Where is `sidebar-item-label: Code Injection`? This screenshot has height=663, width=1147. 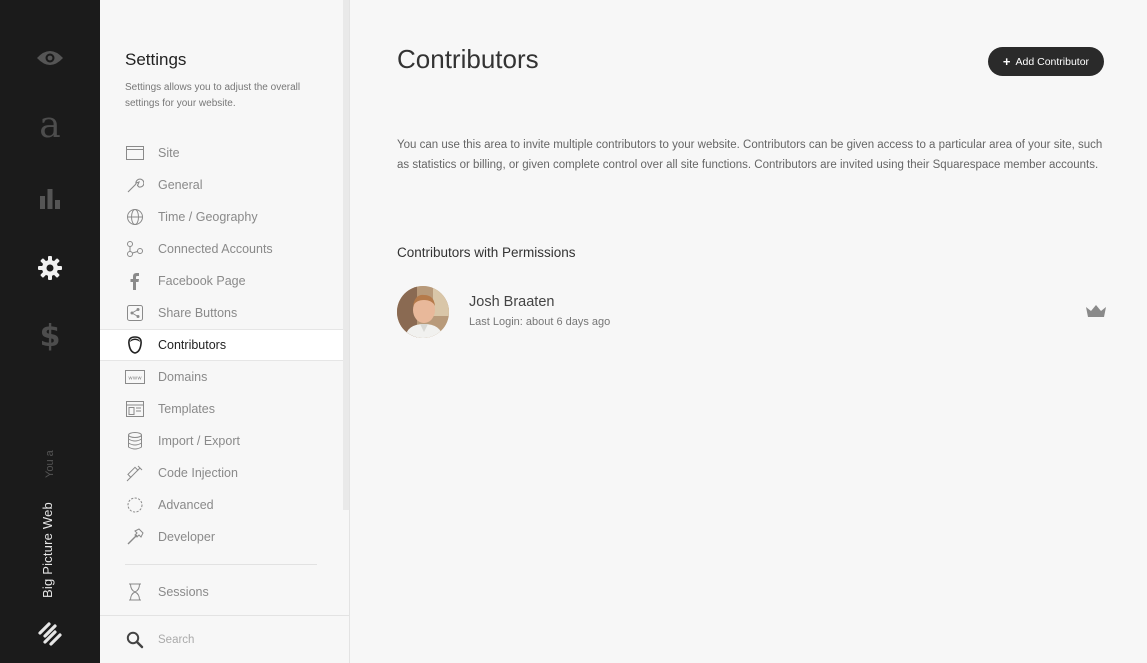 sidebar-item-label: Code Injection is located at coordinates (198, 473).